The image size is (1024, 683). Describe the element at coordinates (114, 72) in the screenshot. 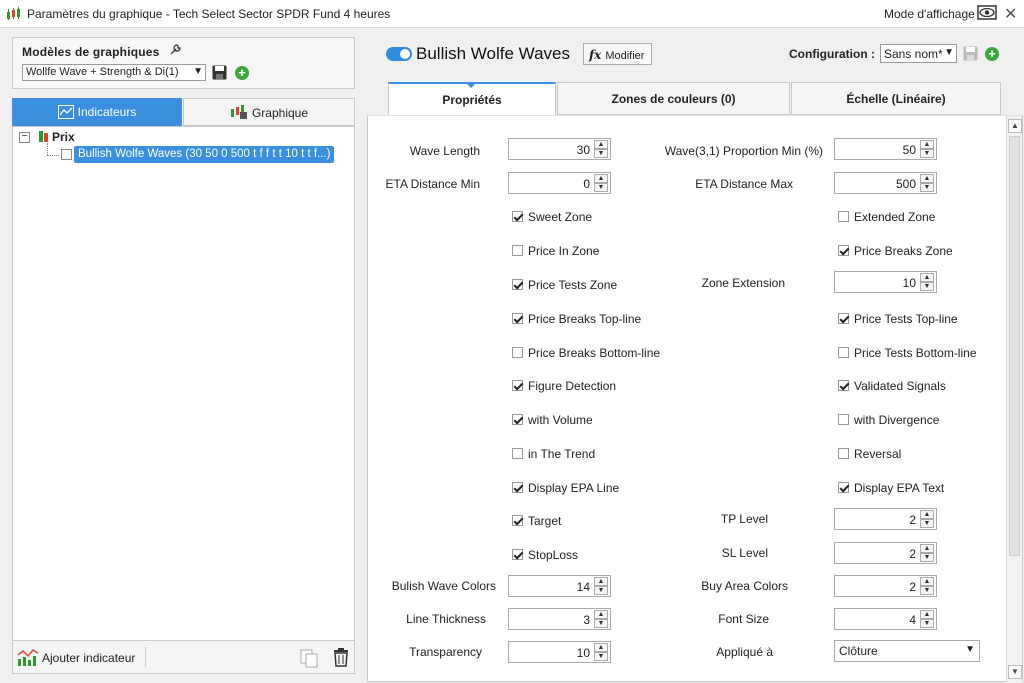

I see `chart-model-select: Wollfe Wave + Strength & Di(1) ▼` at that location.